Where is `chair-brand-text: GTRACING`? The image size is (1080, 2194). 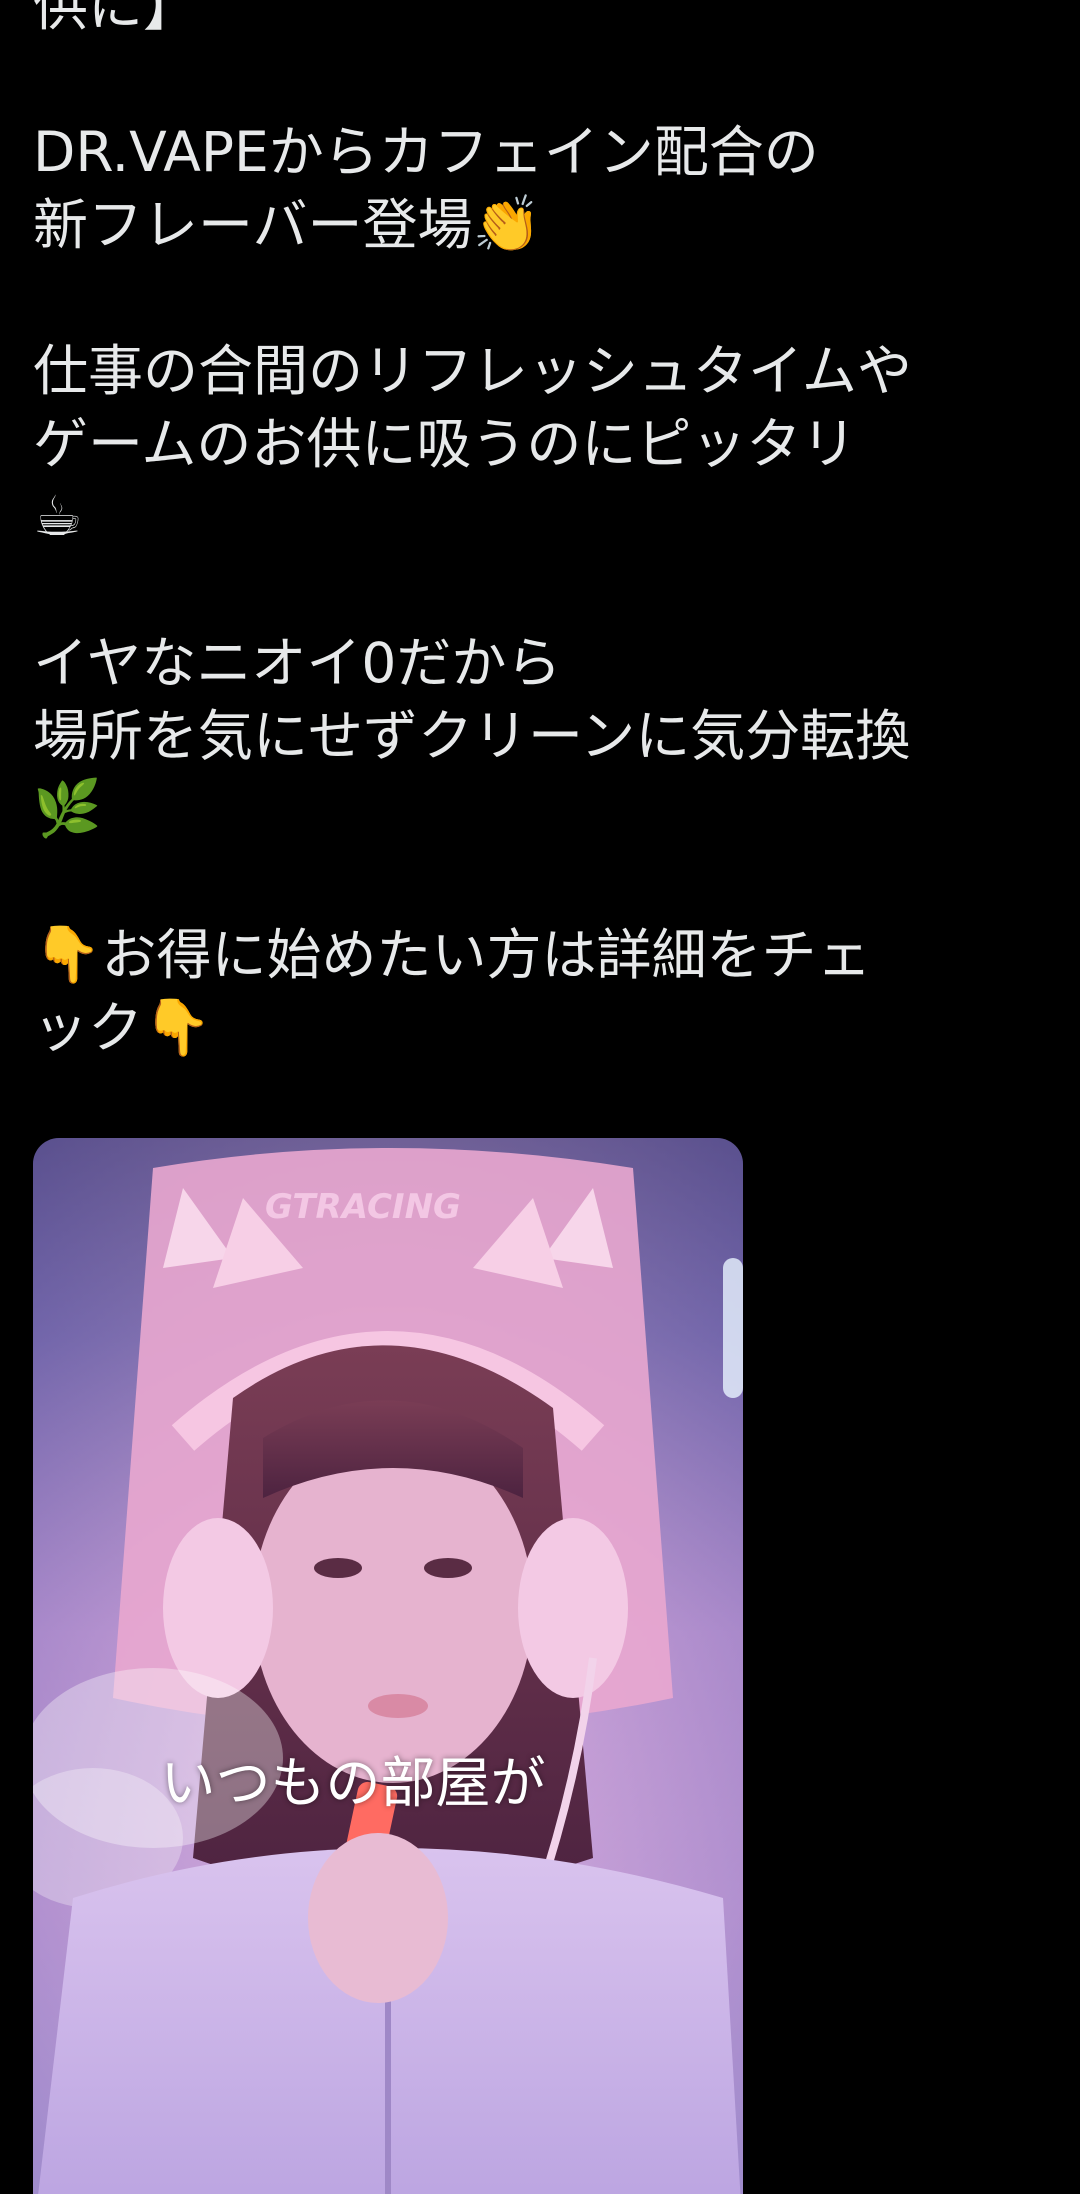
chair-brand-text: GTRACING is located at coordinates (363, 1207).